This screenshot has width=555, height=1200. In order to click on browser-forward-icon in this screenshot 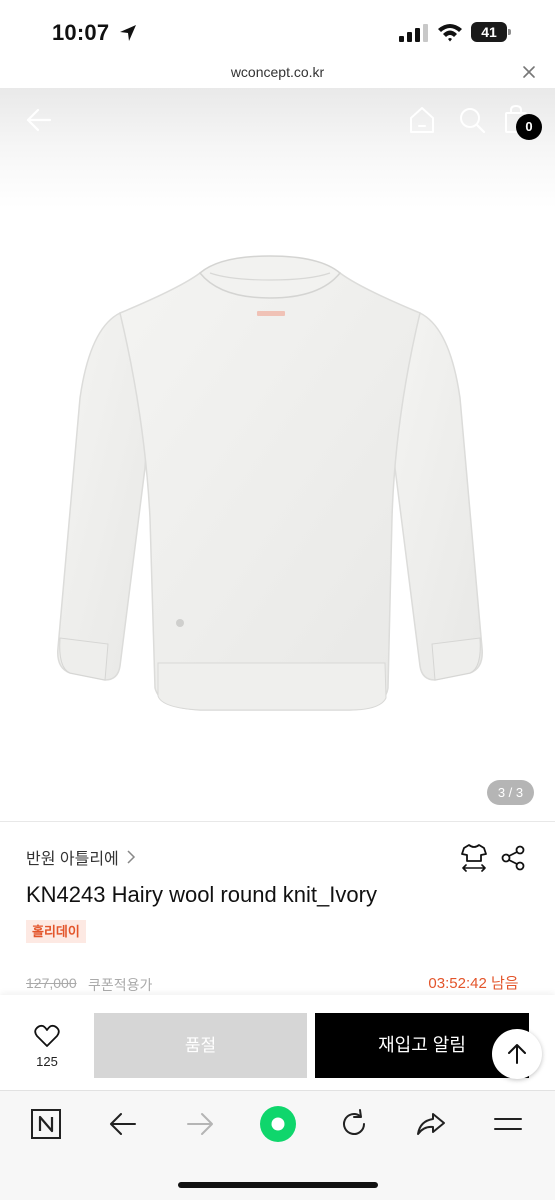, I will do `click(200, 1124)`.